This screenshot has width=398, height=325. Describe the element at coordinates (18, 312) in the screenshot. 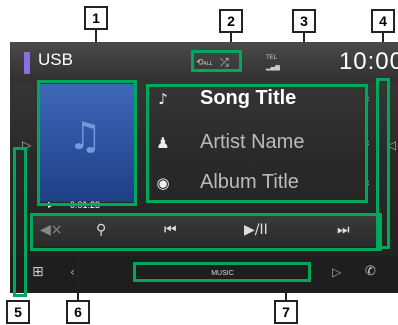

I see `callout-5: 5` at that location.